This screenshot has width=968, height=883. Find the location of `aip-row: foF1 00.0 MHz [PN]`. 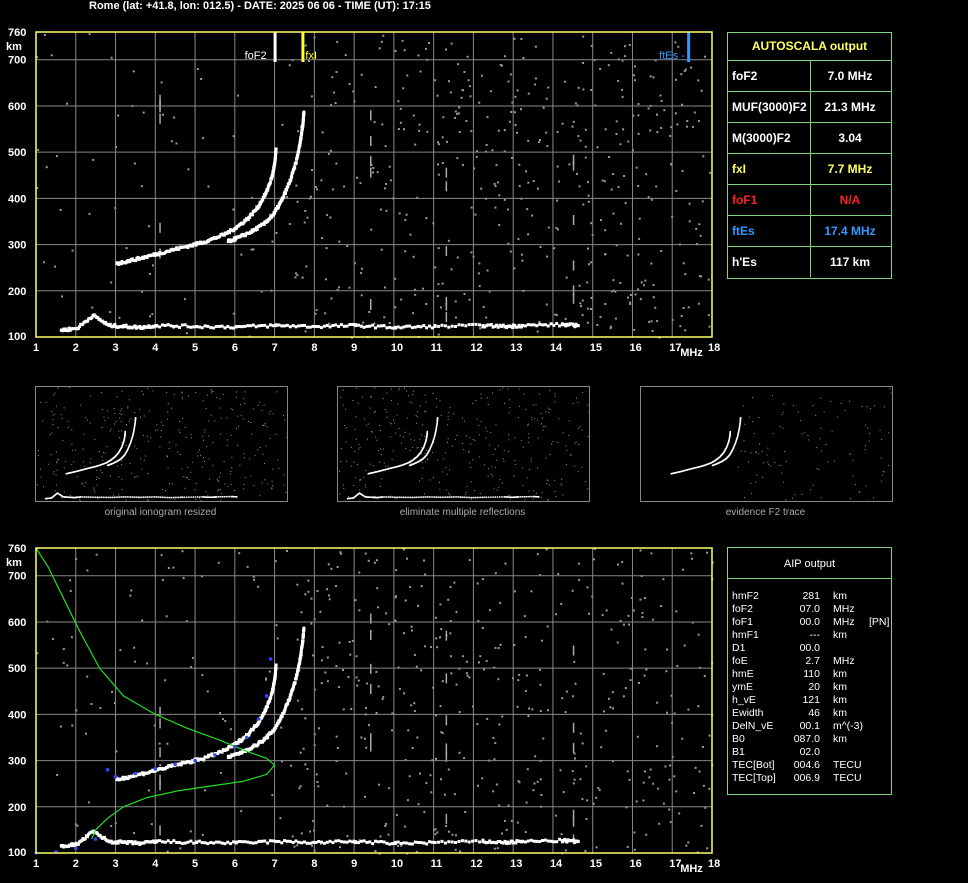

aip-row: foF1 00.0 MHz [PN] is located at coordinates (812, 622).